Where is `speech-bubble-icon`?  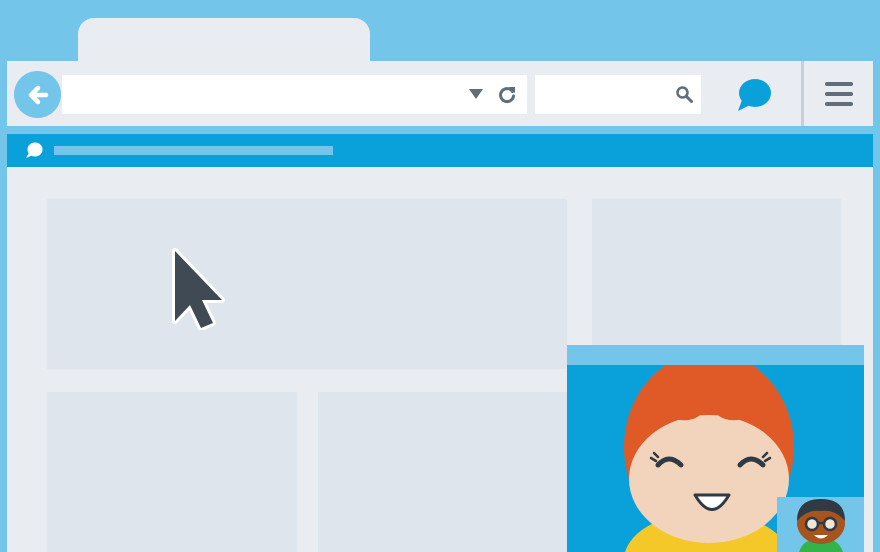
speech-bubble-icon is located at coordinates (34, 150).